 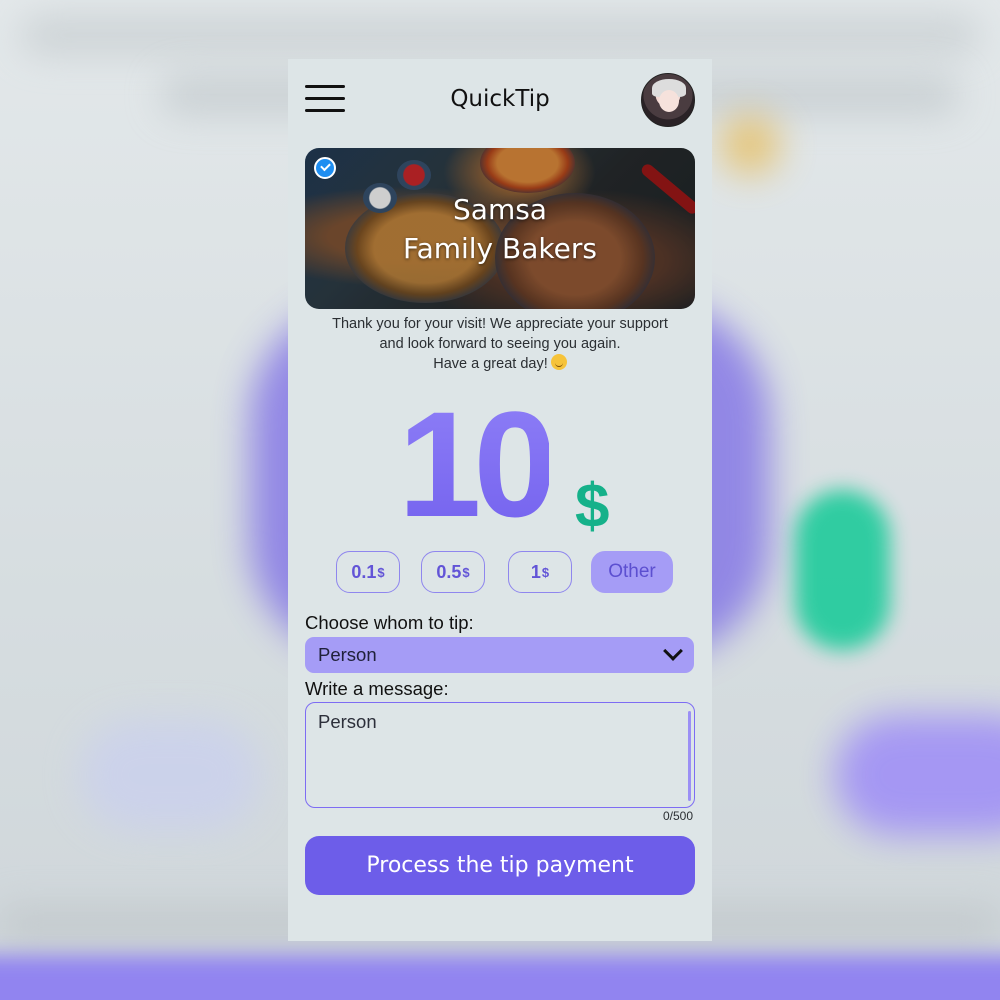 I want to click on business-name: Samsa Family Bakers, so click(x=500, y=229).